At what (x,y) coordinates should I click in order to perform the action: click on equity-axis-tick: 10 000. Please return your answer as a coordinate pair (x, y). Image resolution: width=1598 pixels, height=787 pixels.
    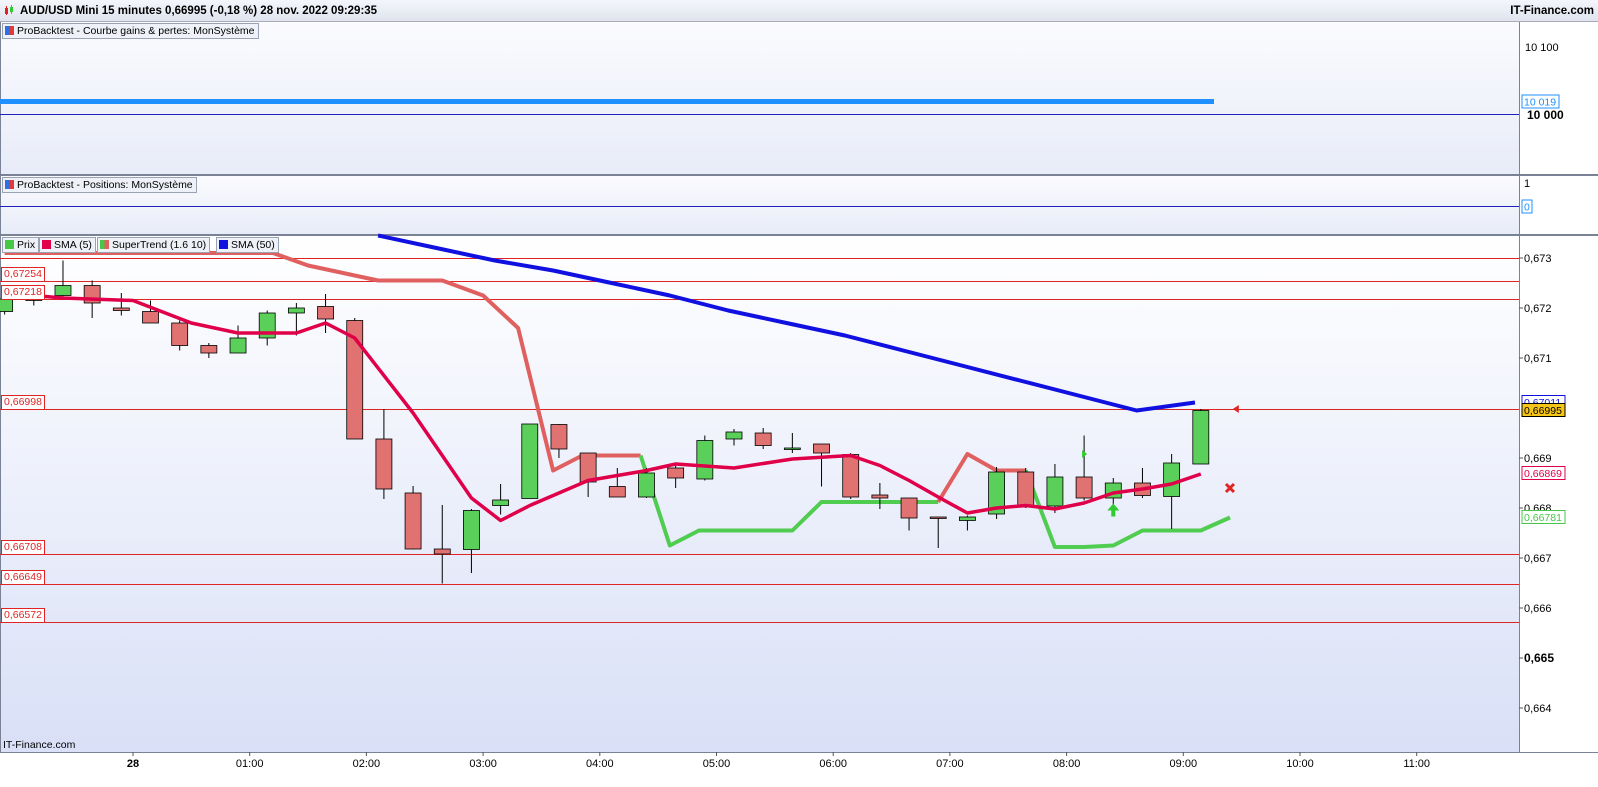
    Looking at the image, I should click on (1545, 115).